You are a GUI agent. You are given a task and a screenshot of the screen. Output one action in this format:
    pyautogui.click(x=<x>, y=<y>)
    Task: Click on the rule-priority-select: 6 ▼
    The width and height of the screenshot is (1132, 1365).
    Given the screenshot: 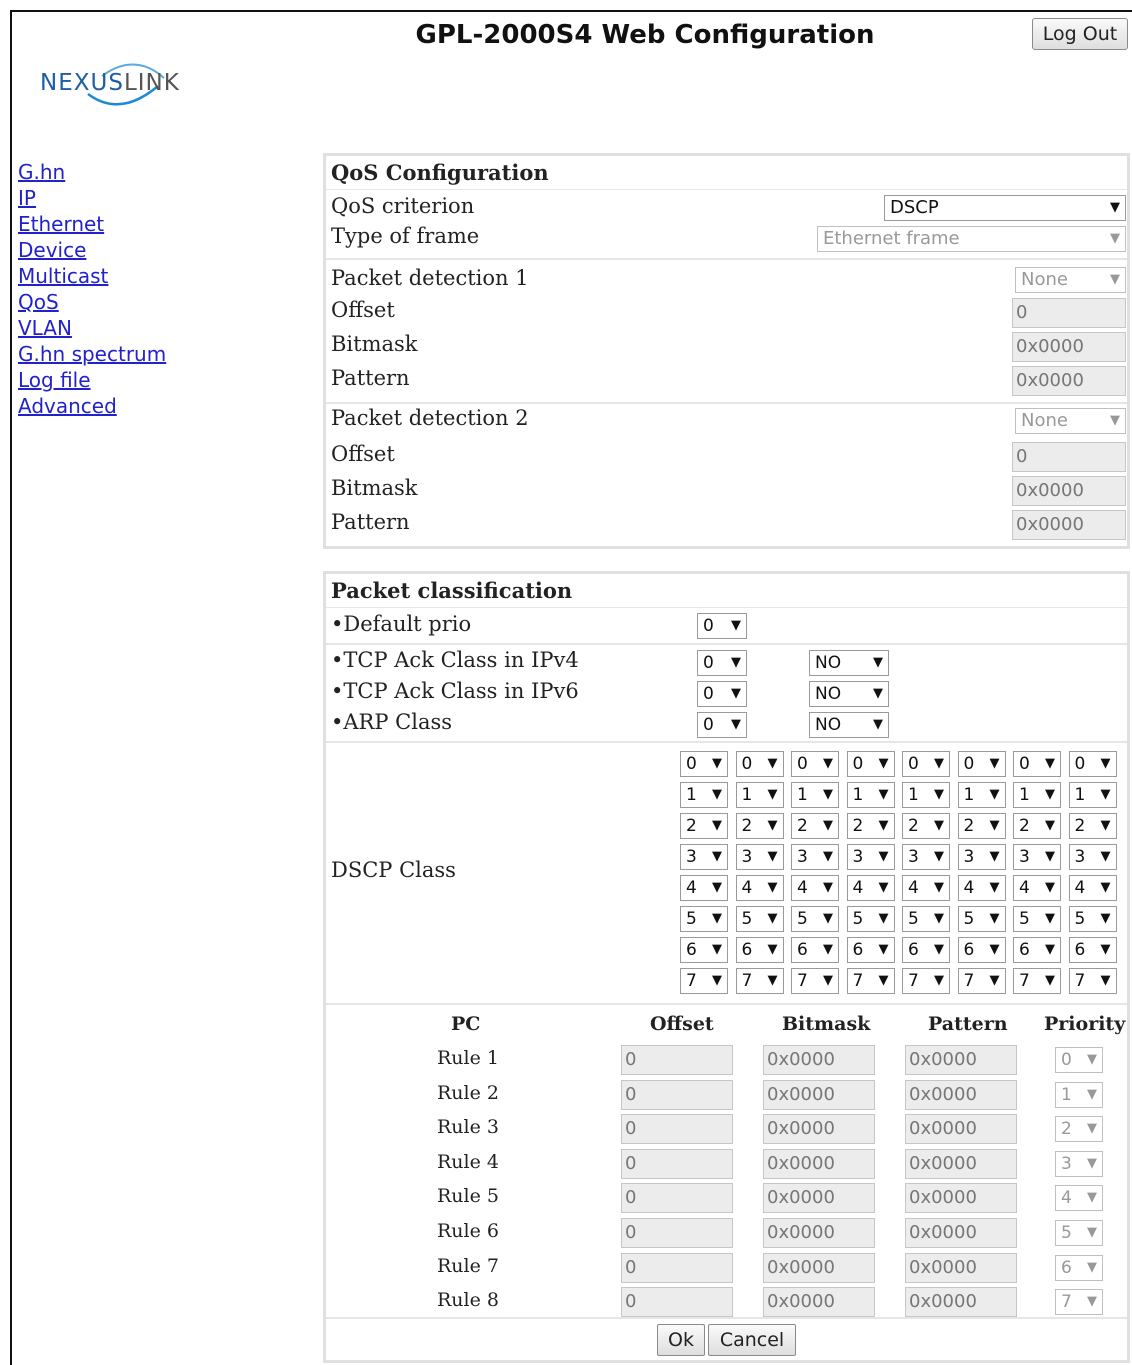 What is the action you would take?
    pyautogui.click(x=1079, y=1267)
    